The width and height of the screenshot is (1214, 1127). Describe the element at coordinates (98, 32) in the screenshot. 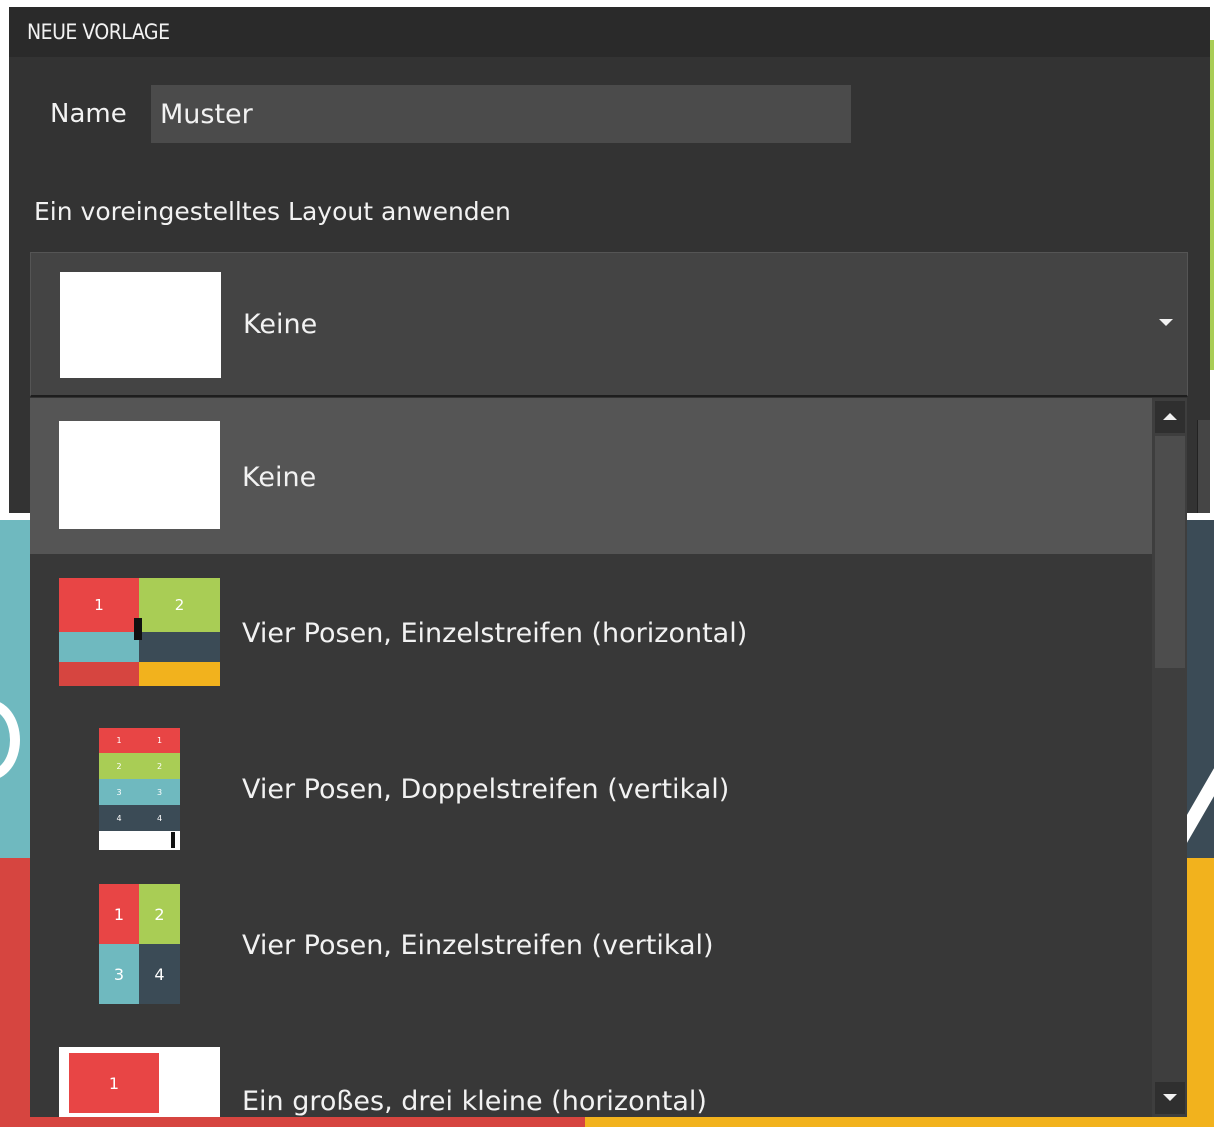

I see `dialog-title: NEUE VORLAGE` at that location.